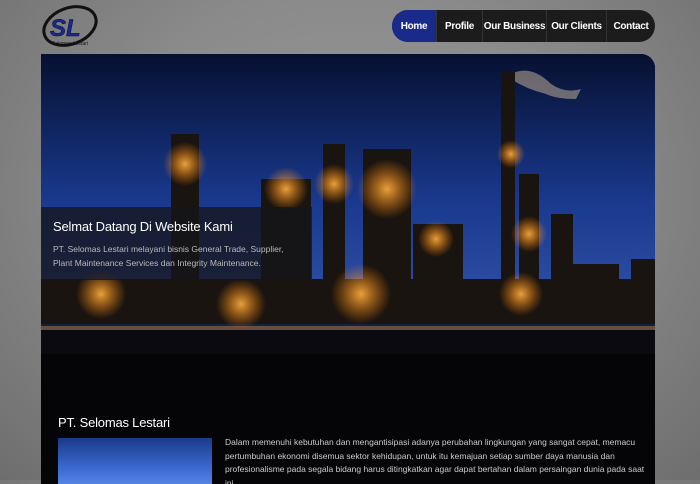 The width and height of the screenshot is (700, 484). What do you see at coordinates (514, 26) in the screenshot?
I see `nav-our-business: Our Business` at bounding box center [514, 26].